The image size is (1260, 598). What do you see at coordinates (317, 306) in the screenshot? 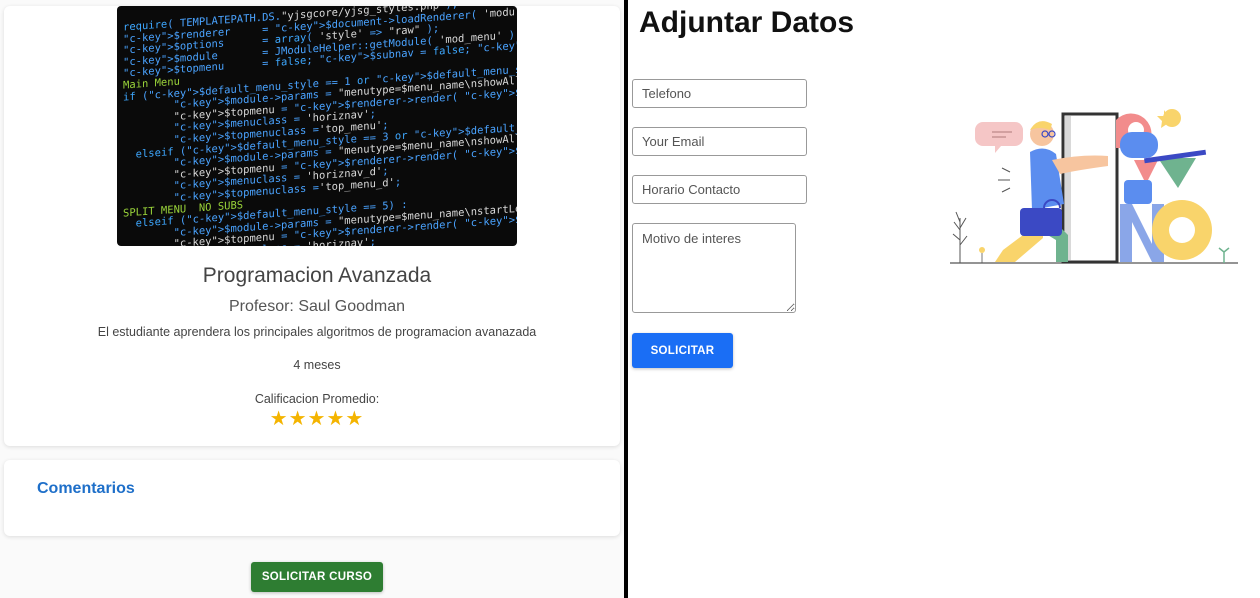
I see `course-professor: Profesor: Saul Goodman` at bounding box center [317, 306].